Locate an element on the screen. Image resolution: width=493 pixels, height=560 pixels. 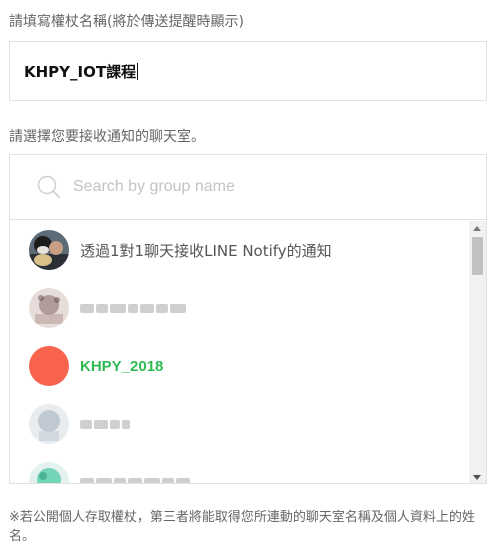
search-icon is located at coordinates (49, 187).